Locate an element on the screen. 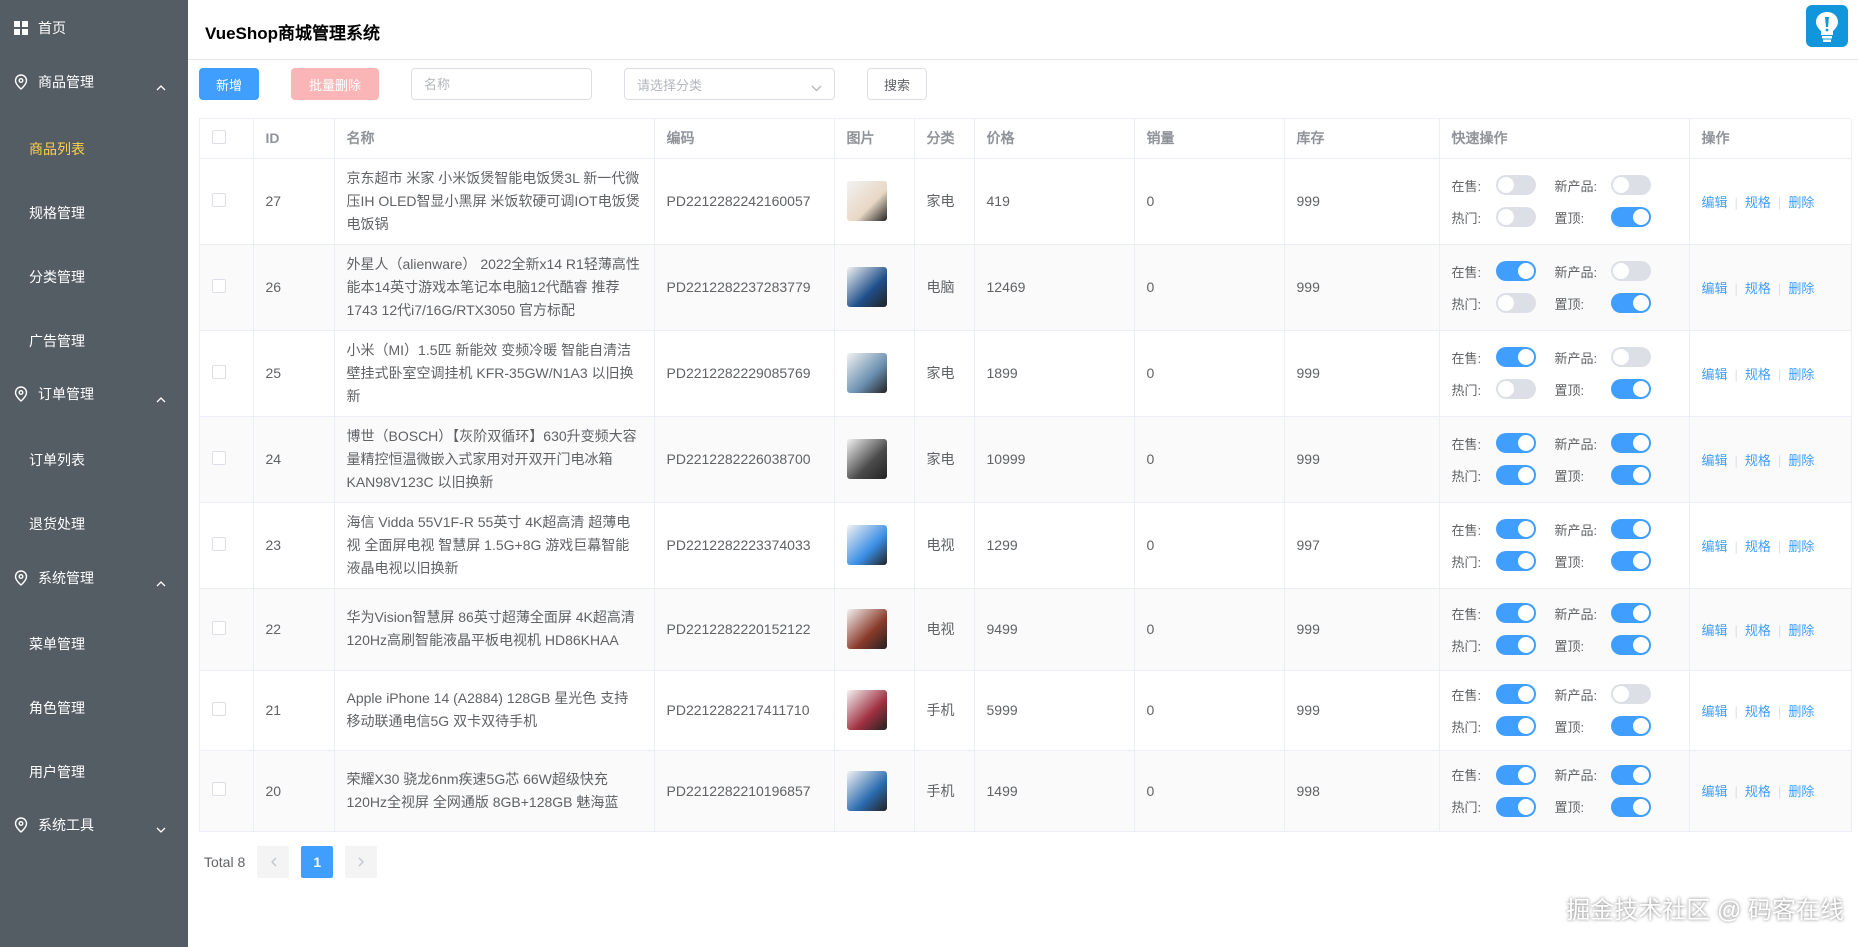  add-button: 新增 is located at coordinates (229, 84).